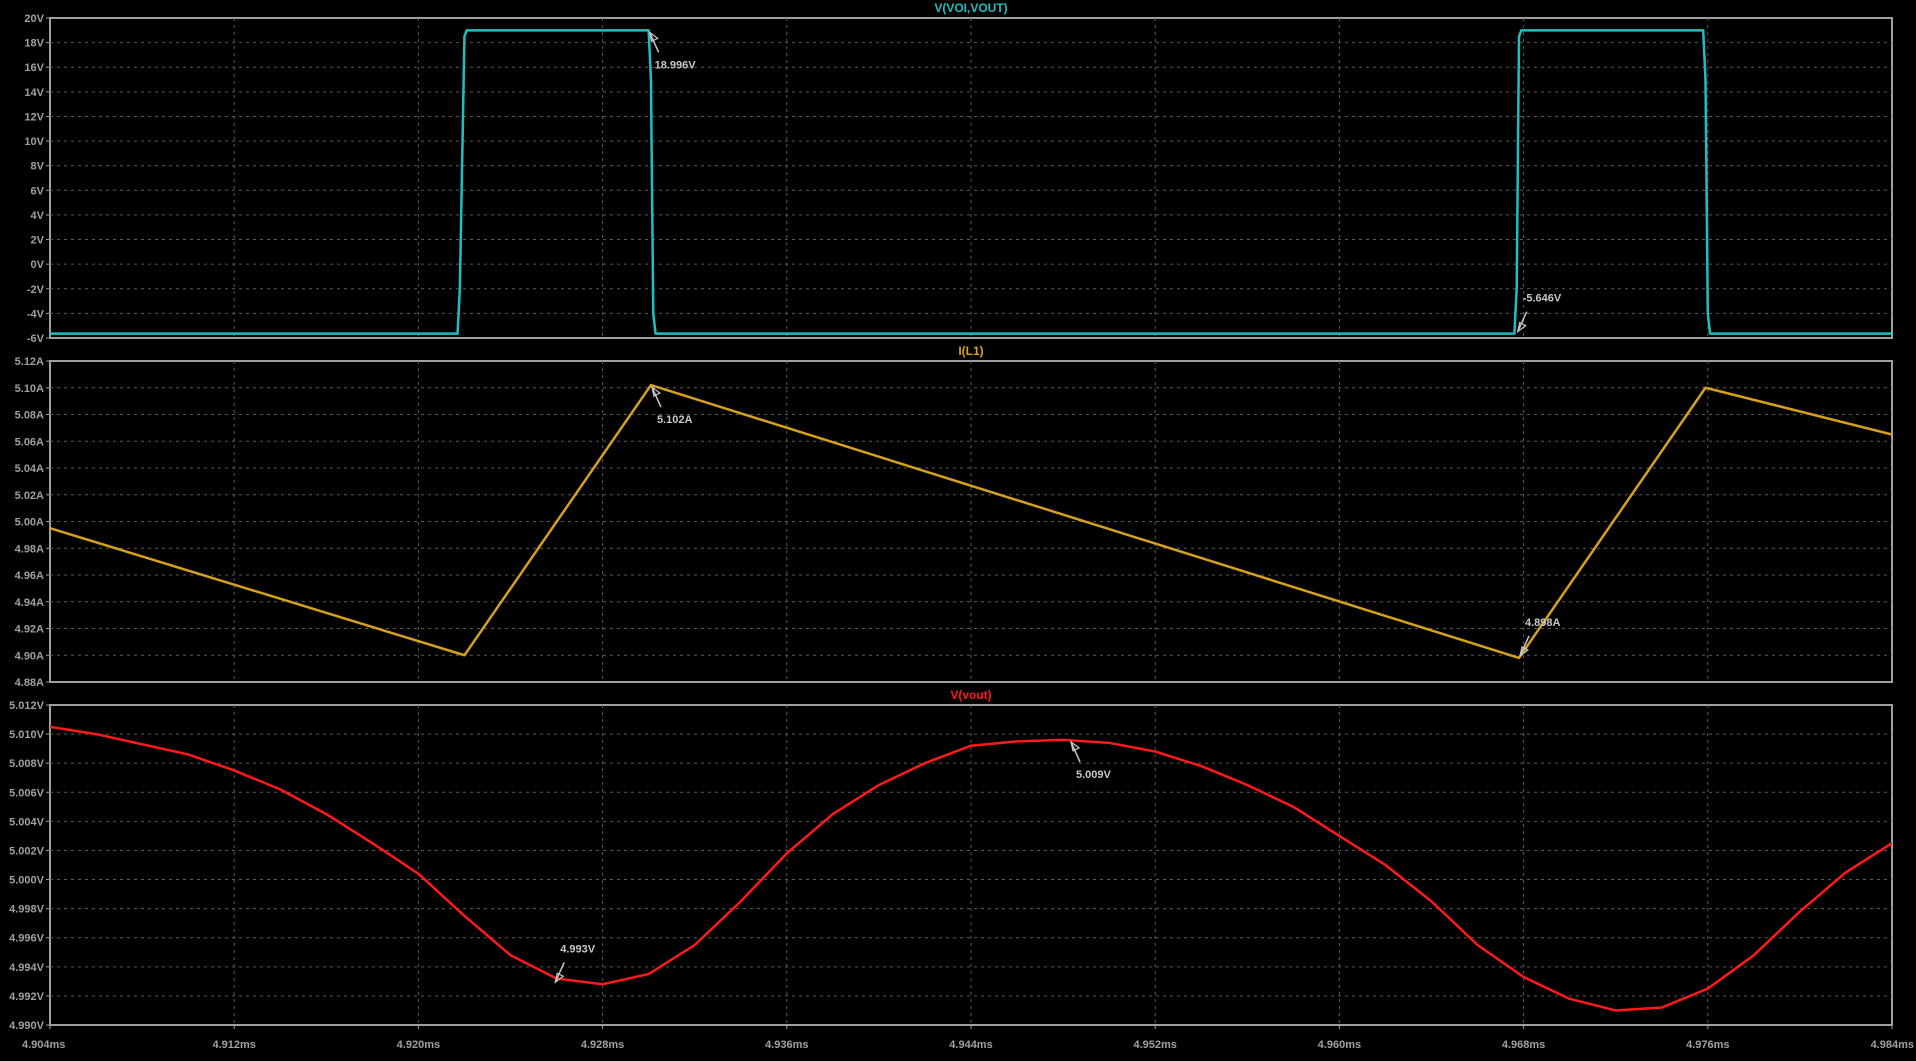 The width and height of the screenshot is (1916, 1061). What do you see at coordinates (27, 968) in the screenshot?
I see `y-tick-label: 4.994V` at bounding box center [27, 968].